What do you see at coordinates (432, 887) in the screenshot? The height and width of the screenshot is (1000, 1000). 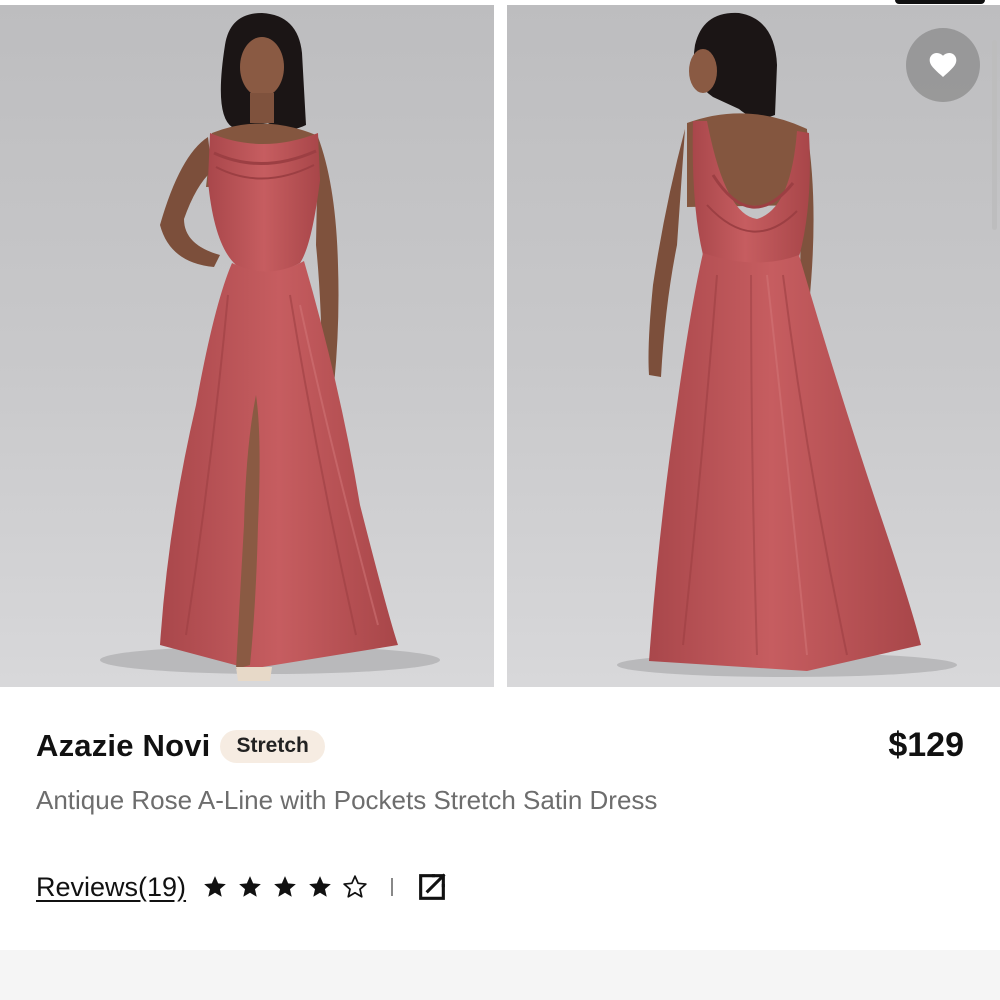 I see `external-link-icon` at bounding box center [432, 887].